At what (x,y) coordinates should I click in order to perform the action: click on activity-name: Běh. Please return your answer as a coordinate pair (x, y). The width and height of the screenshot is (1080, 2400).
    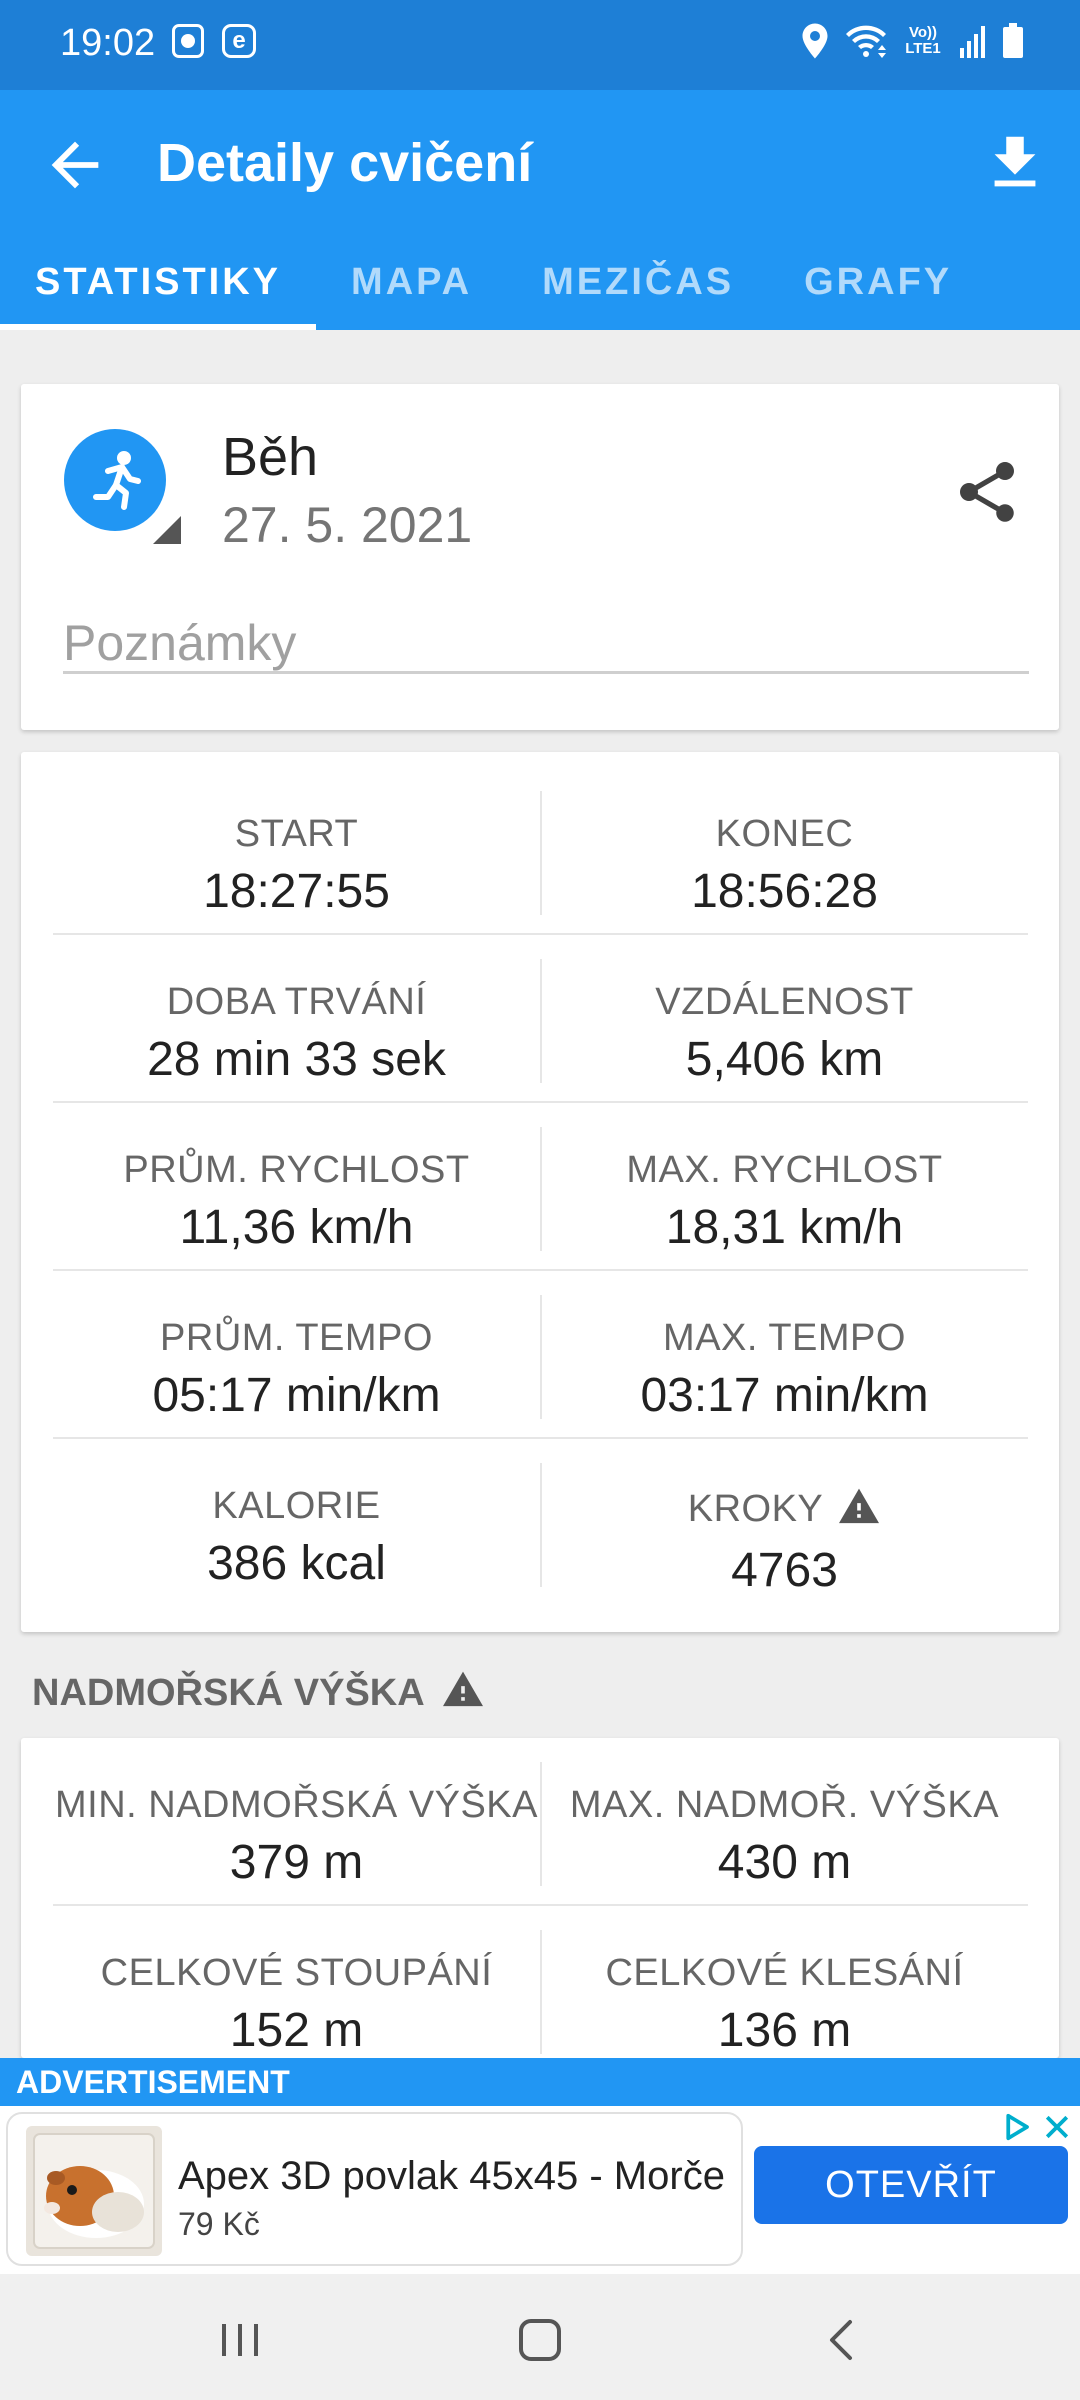
    Looking at the image, I should click on (270, 457).